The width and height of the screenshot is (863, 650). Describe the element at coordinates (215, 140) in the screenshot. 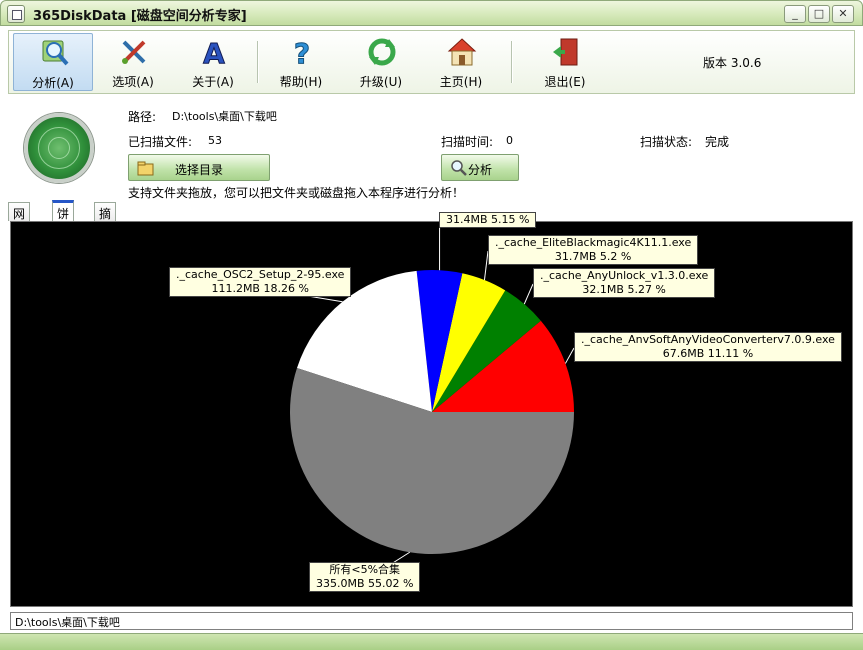

I see `scanned-files-value: 53` at that location.